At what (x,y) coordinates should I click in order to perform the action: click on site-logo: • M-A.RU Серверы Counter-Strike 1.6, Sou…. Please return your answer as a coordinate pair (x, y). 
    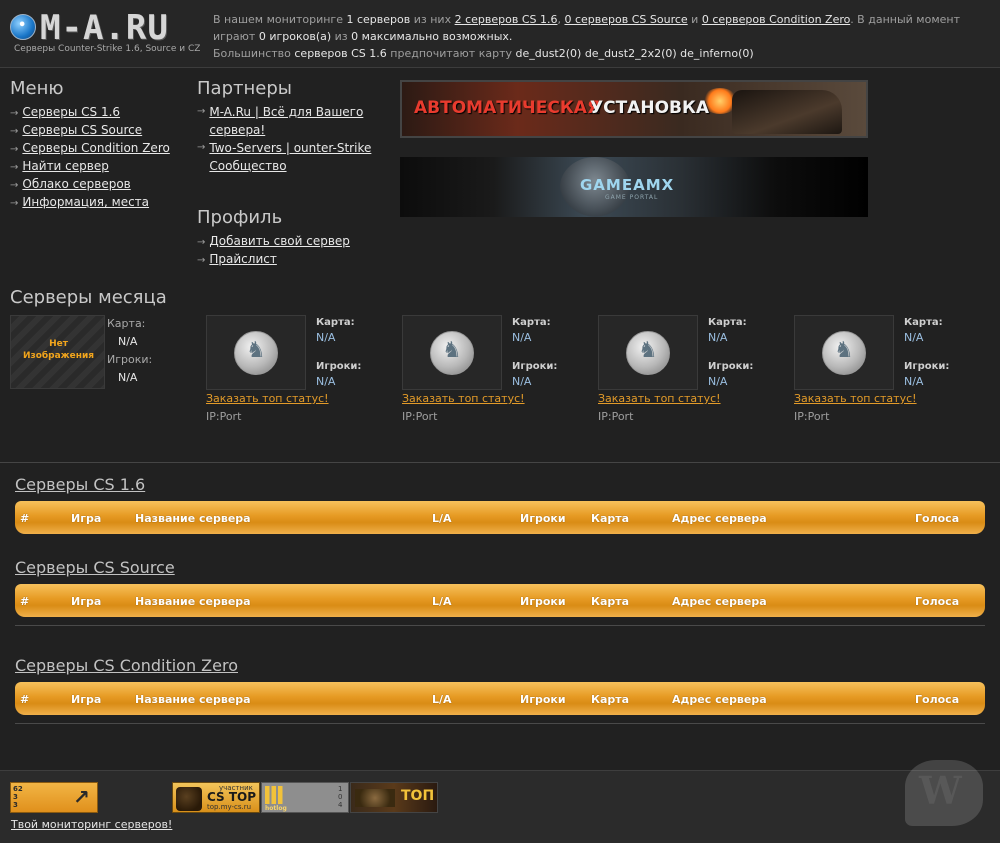
    Looking at the image, I should click on (105, 34).